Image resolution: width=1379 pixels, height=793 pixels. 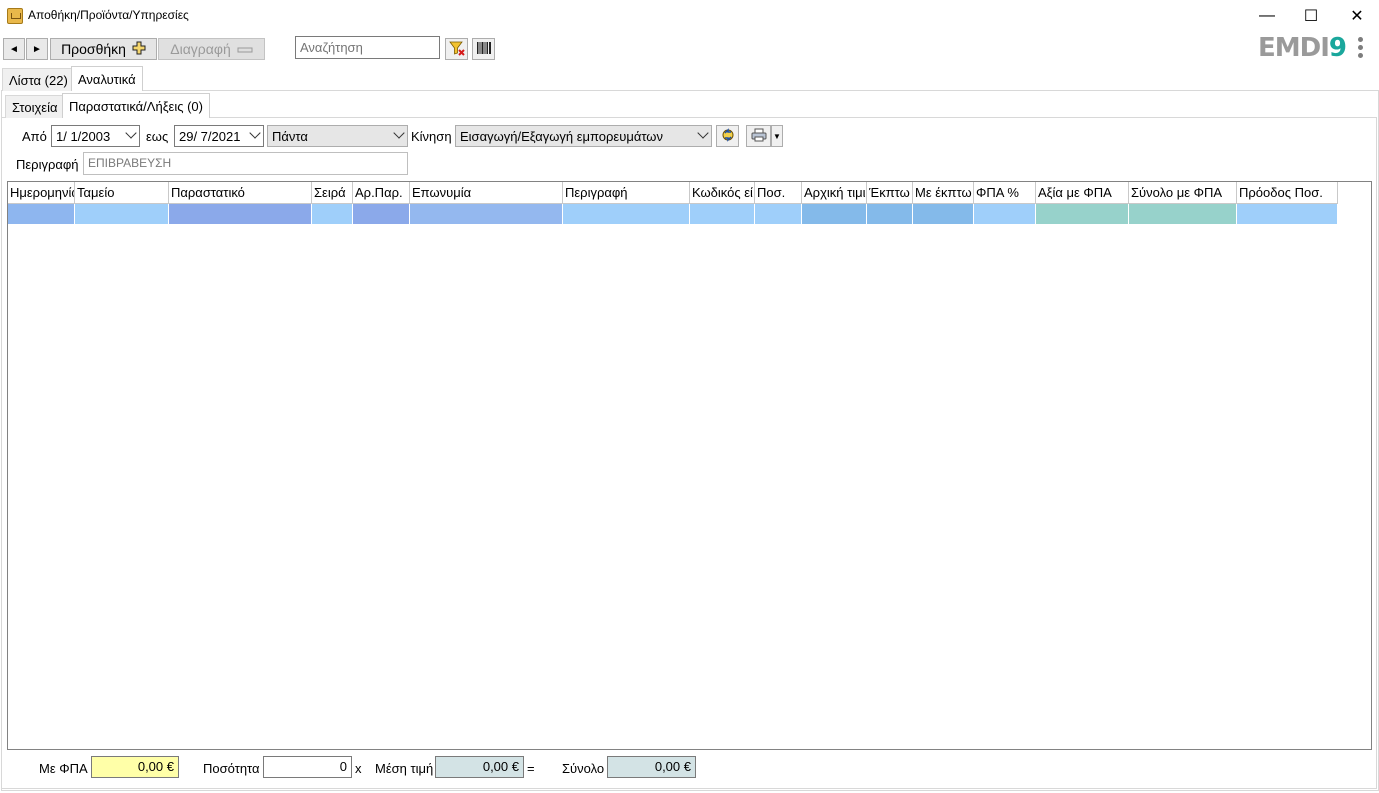 I want to click on previous-button: ◄, so click(x=14, y=49).